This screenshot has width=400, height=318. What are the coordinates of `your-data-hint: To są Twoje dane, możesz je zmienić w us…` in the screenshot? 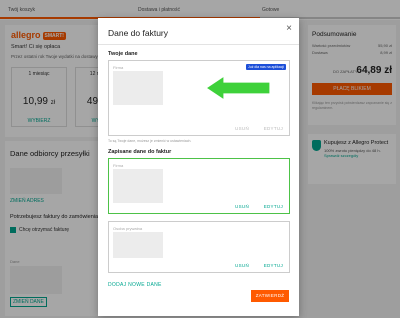 It's located at (150, 141).